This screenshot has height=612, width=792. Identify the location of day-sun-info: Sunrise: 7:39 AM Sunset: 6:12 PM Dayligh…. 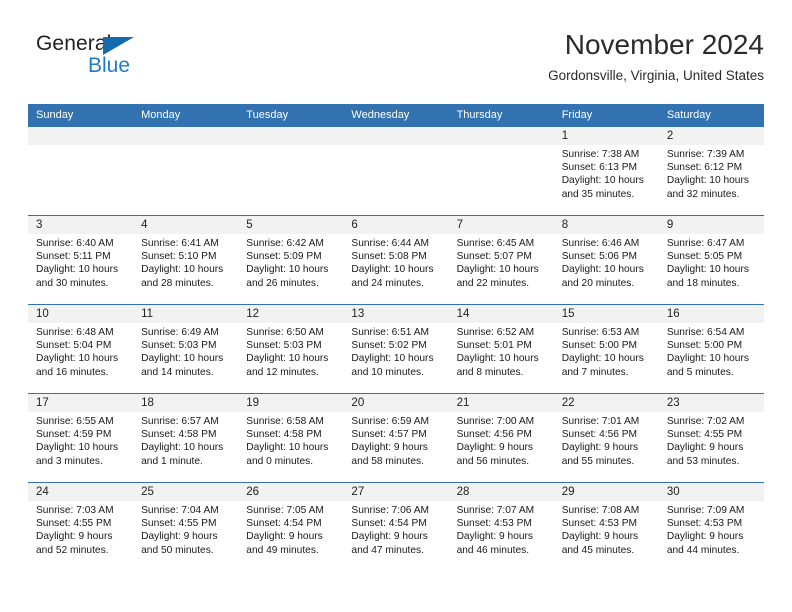
(707, 174).